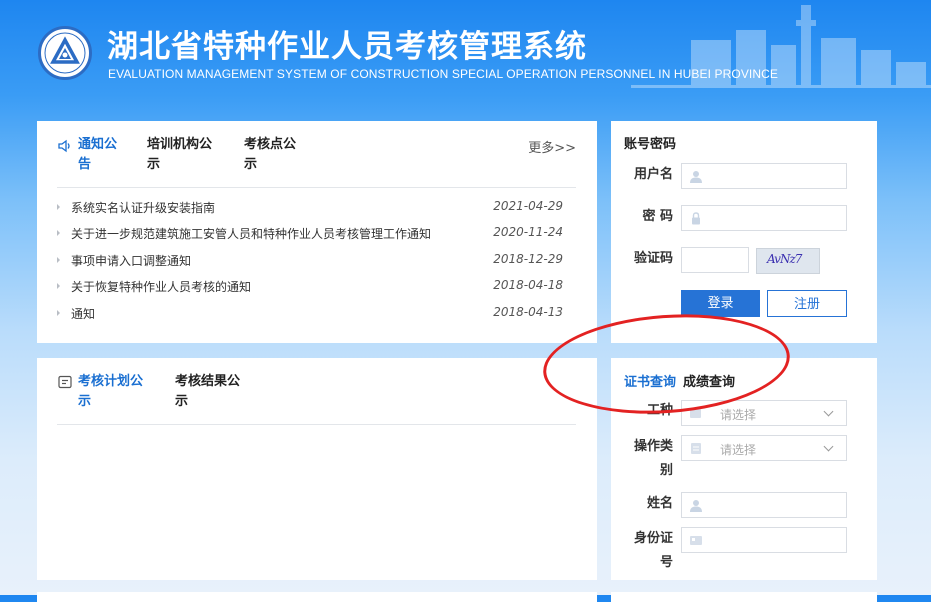  I want to click on login-title: 账号密码, so click(650, 144).